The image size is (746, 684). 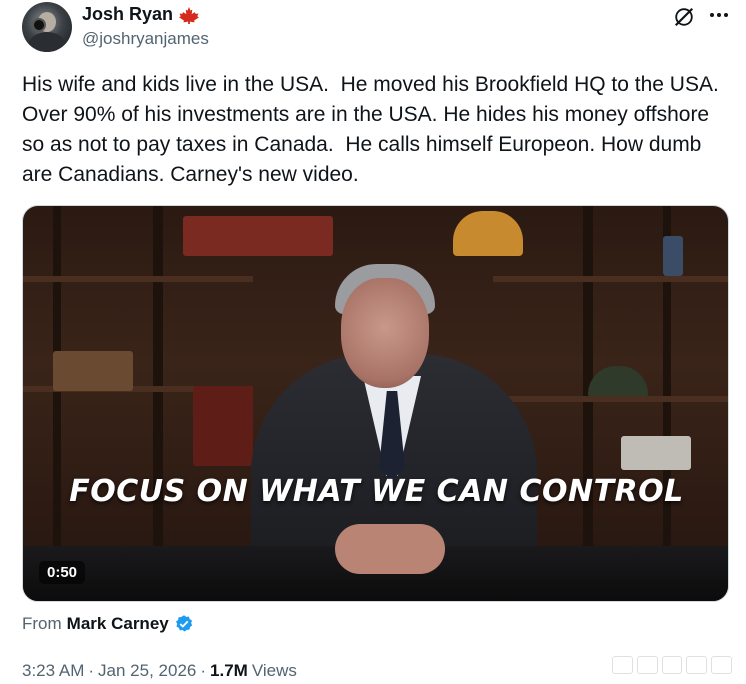 I want to click on speaker-hands, so click(x=390, y=549).